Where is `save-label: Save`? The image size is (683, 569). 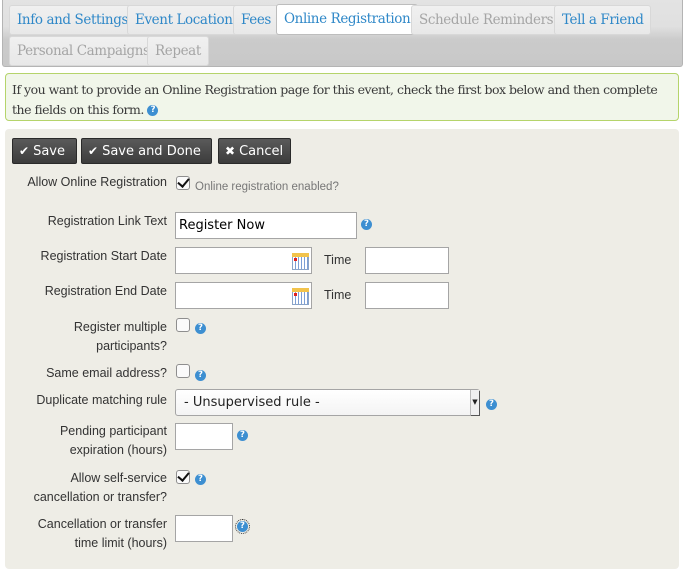 save-label: Save is located at coordinates (49, 151).